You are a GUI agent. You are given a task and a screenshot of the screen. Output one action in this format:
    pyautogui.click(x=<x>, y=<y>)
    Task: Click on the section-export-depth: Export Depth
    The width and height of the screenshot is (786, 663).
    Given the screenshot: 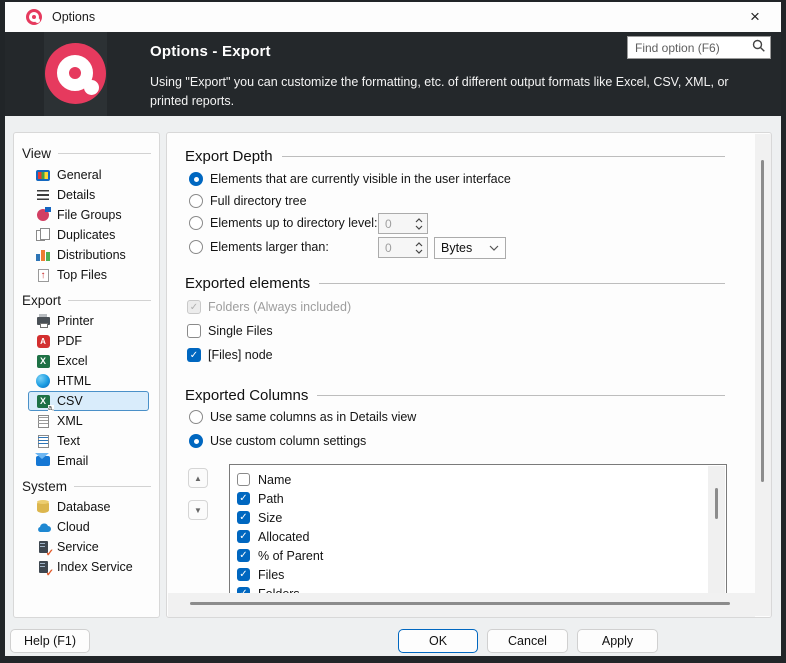 What is the action you would take?
    pyautogui.click(x=455, y=156)
    